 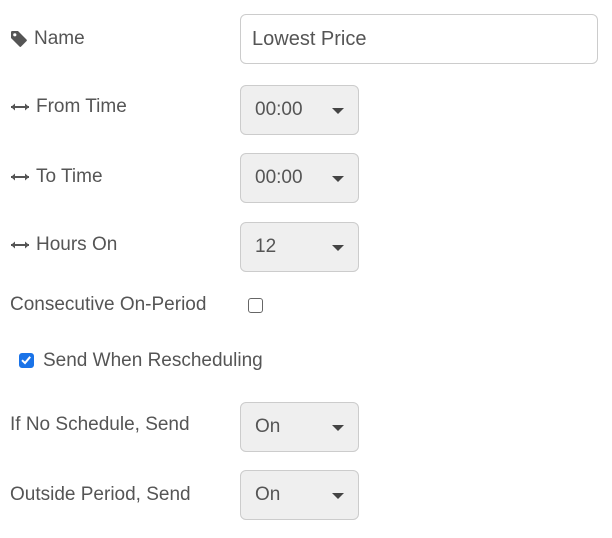 I want to click on hours-on-select: 12, so click(x=299, y=247).